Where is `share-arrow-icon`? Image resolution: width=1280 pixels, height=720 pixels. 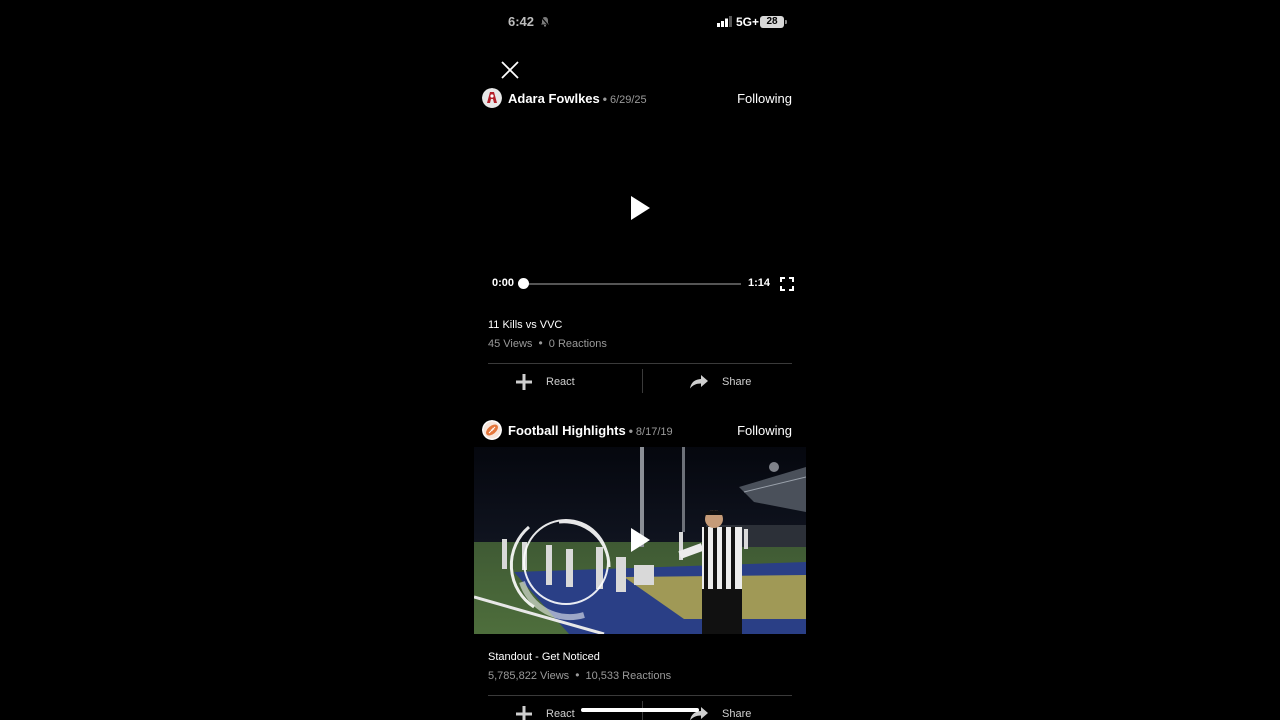 share-arrow-icon is located at coordinates (699, 382).